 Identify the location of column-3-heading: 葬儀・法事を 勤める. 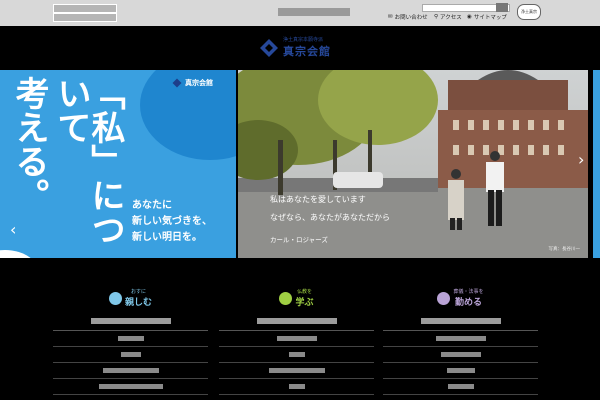
(460, 298).